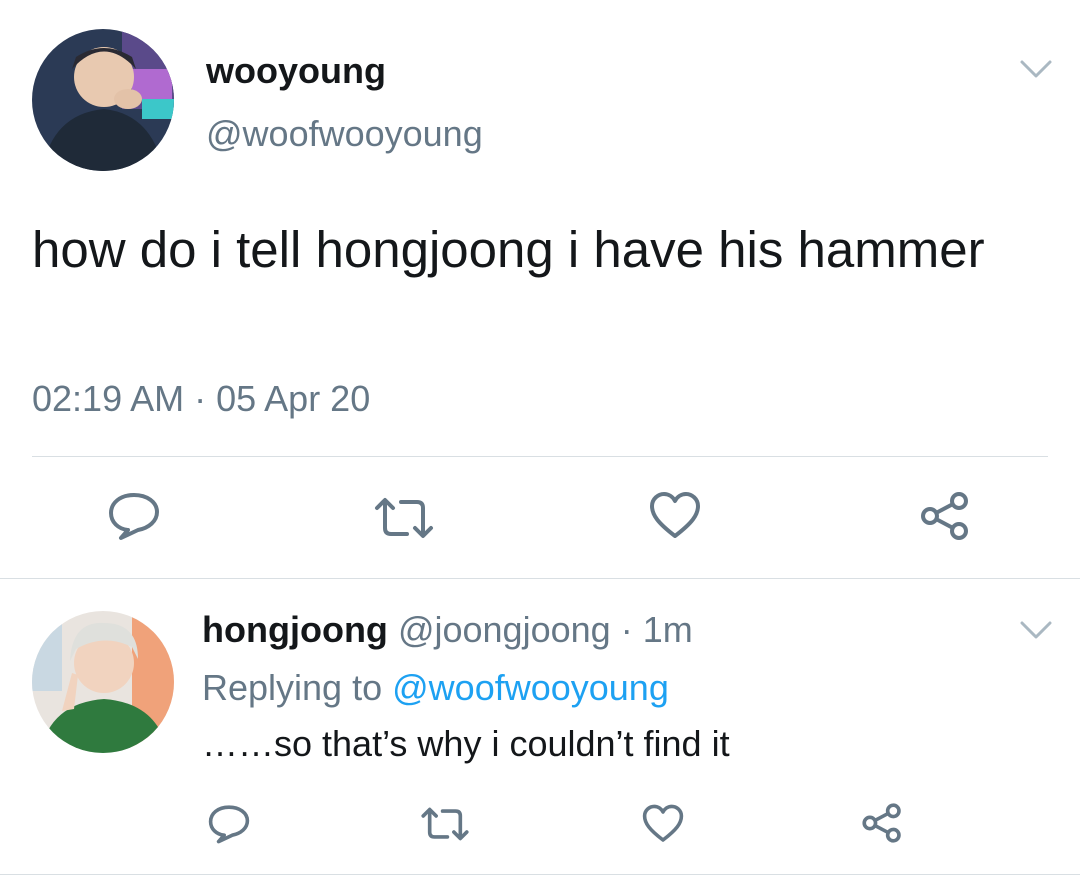 Image resolution: width=1080 pixels, height=891 pixels. I want to click on reply-author-handle: @joongjoong, so click(504, 629).